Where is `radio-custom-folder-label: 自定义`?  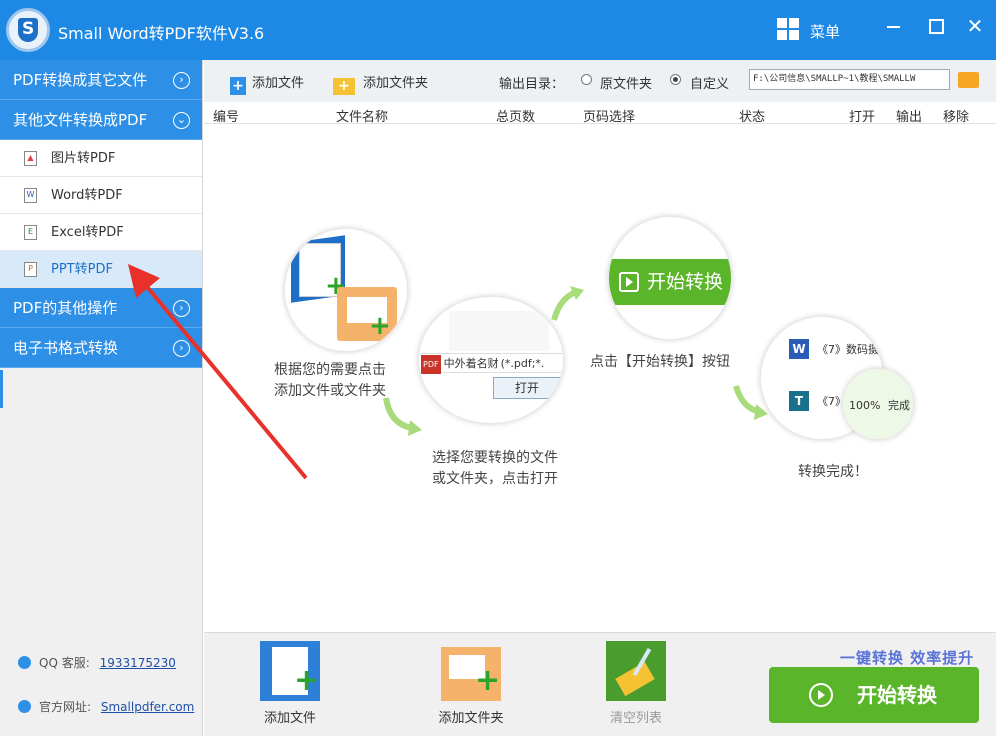
radio-custom-folder-label: 自定义 is located at coordinates (709, 82).